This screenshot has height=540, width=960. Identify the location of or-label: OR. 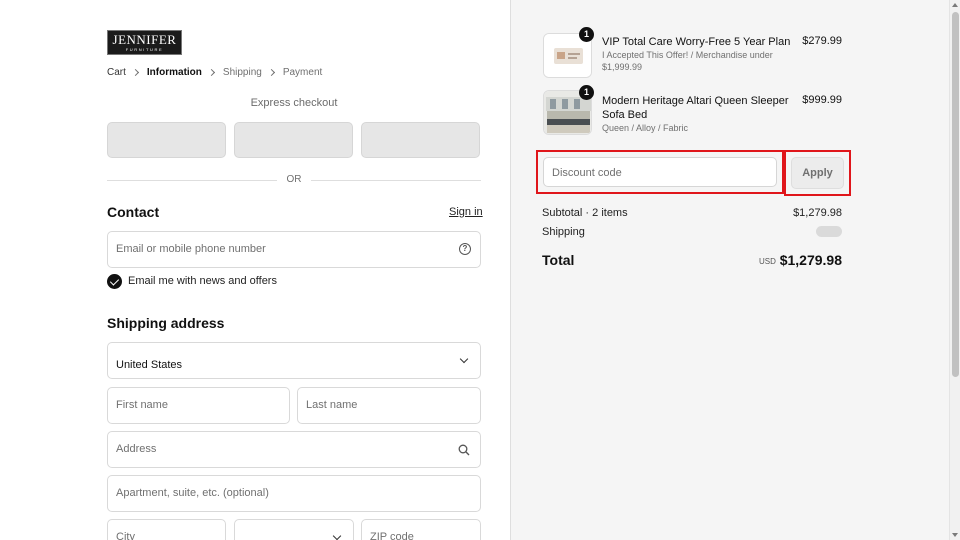
(294, 179).